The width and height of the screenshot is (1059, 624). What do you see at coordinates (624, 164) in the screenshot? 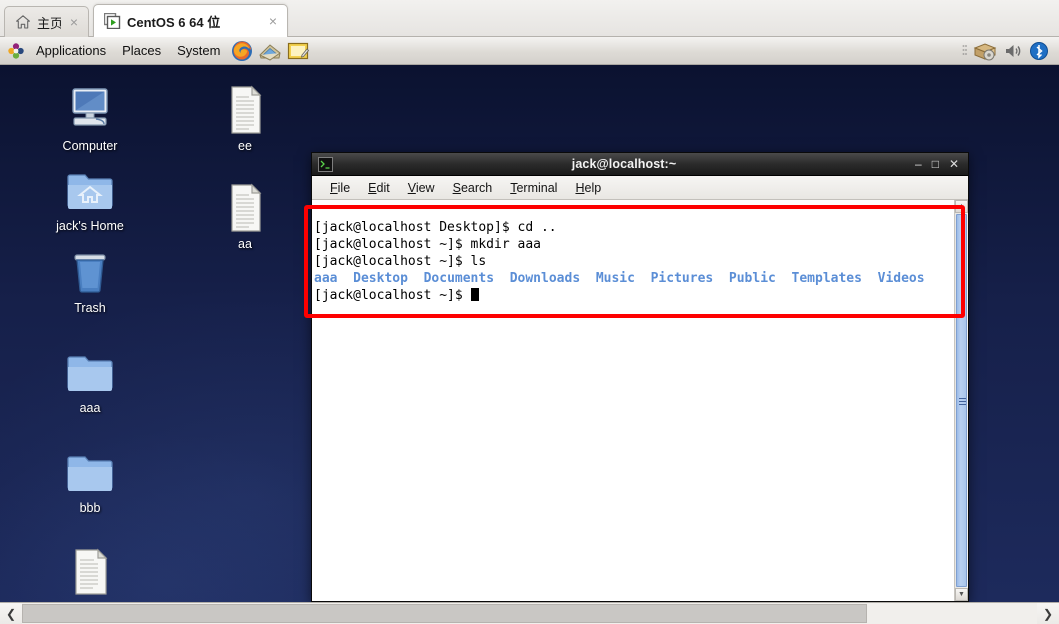
I see `terminal-title-text: jack@localhost:~` at bounding box center [624, 164].